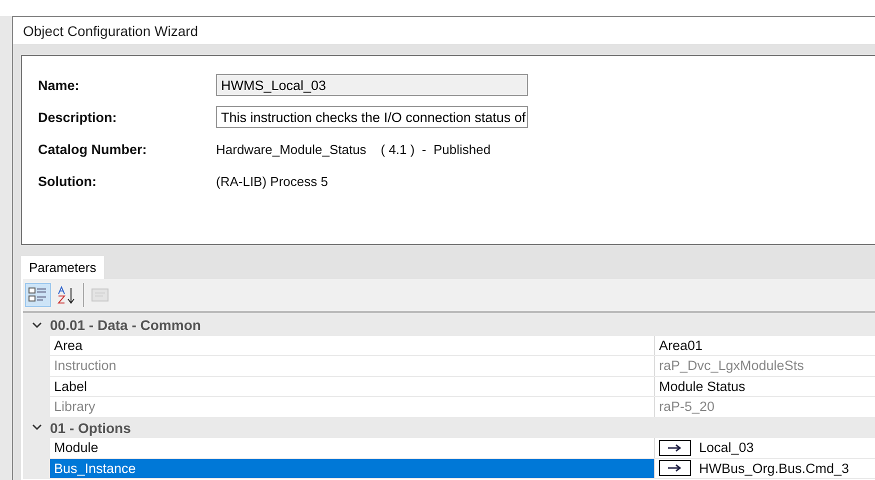 This screenshot has width=875, height=480. What do you see at coordinates (62, 267) in the screenshot?
I see `tab: Parameters` at bounding box center [62, 267].